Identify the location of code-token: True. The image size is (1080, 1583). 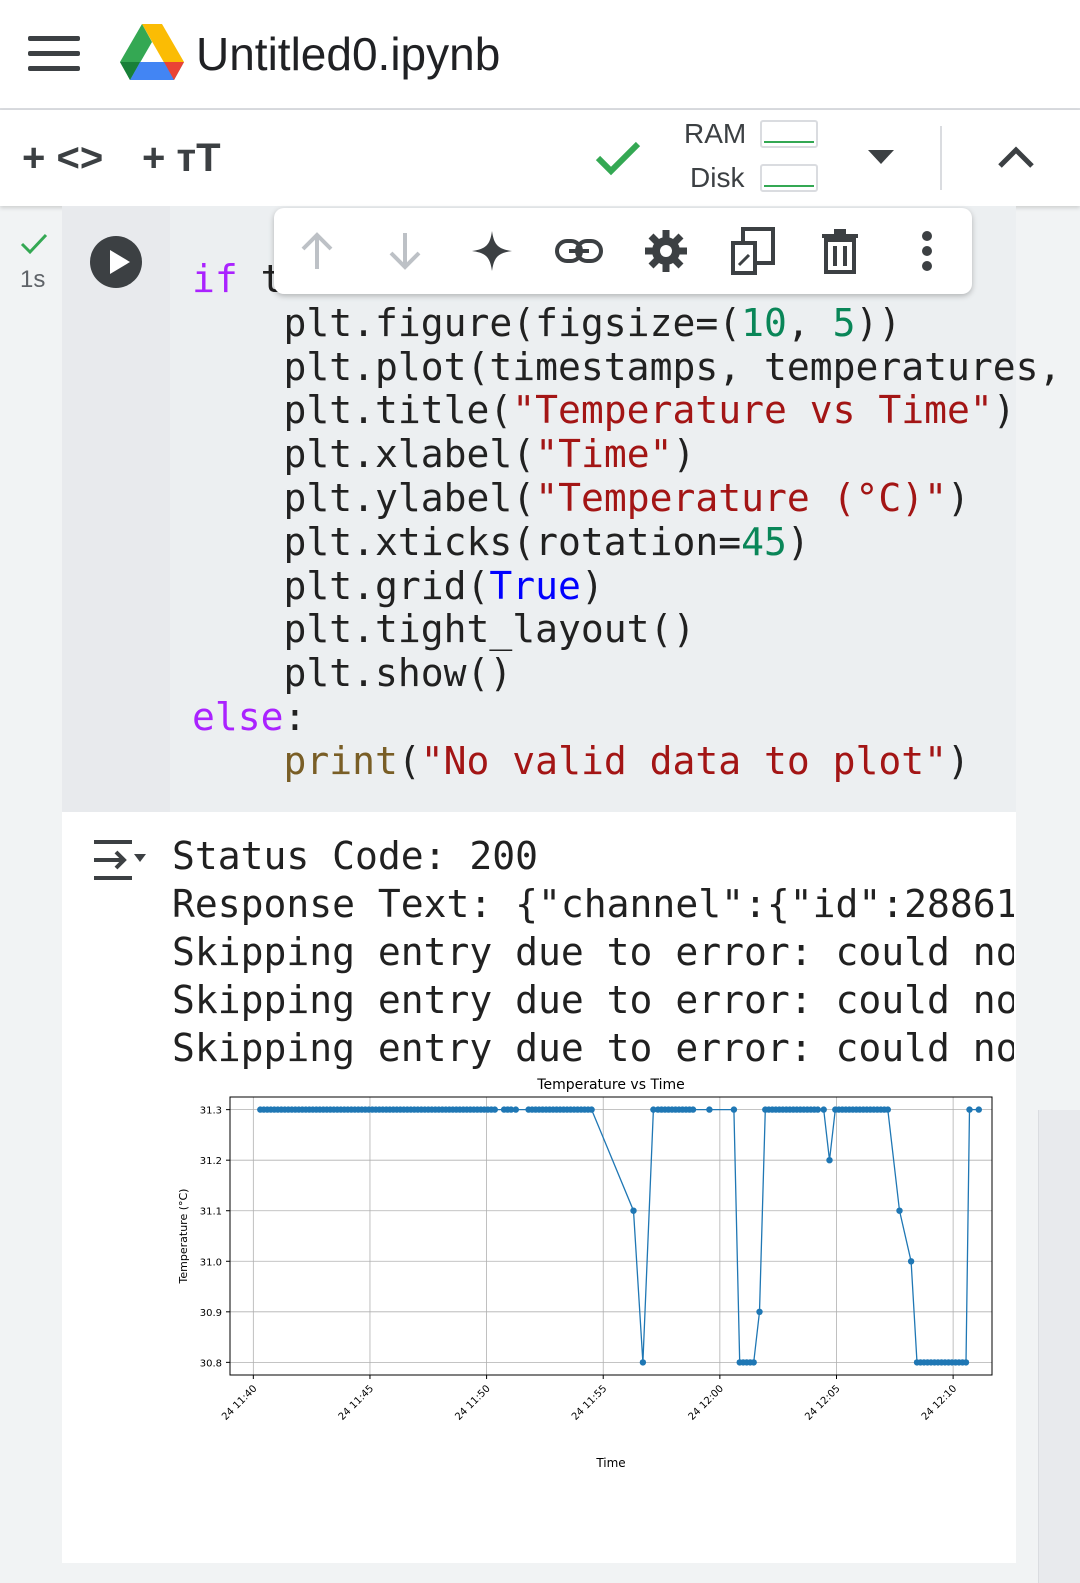
(535, 585).